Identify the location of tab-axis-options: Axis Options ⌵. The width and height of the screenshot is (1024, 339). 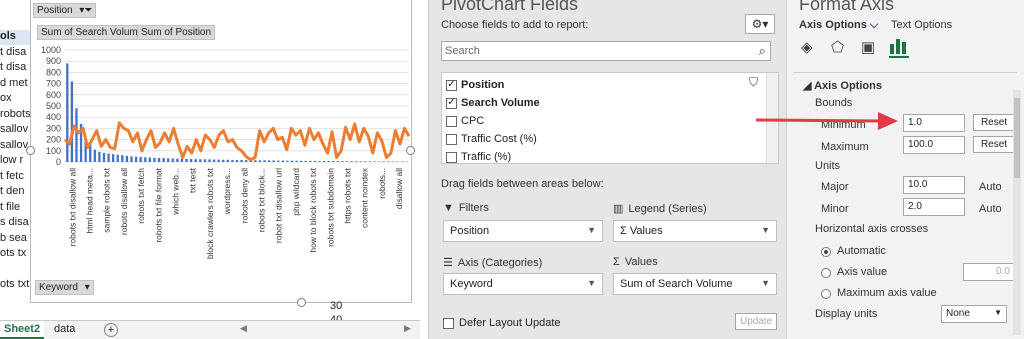
(838, 25).